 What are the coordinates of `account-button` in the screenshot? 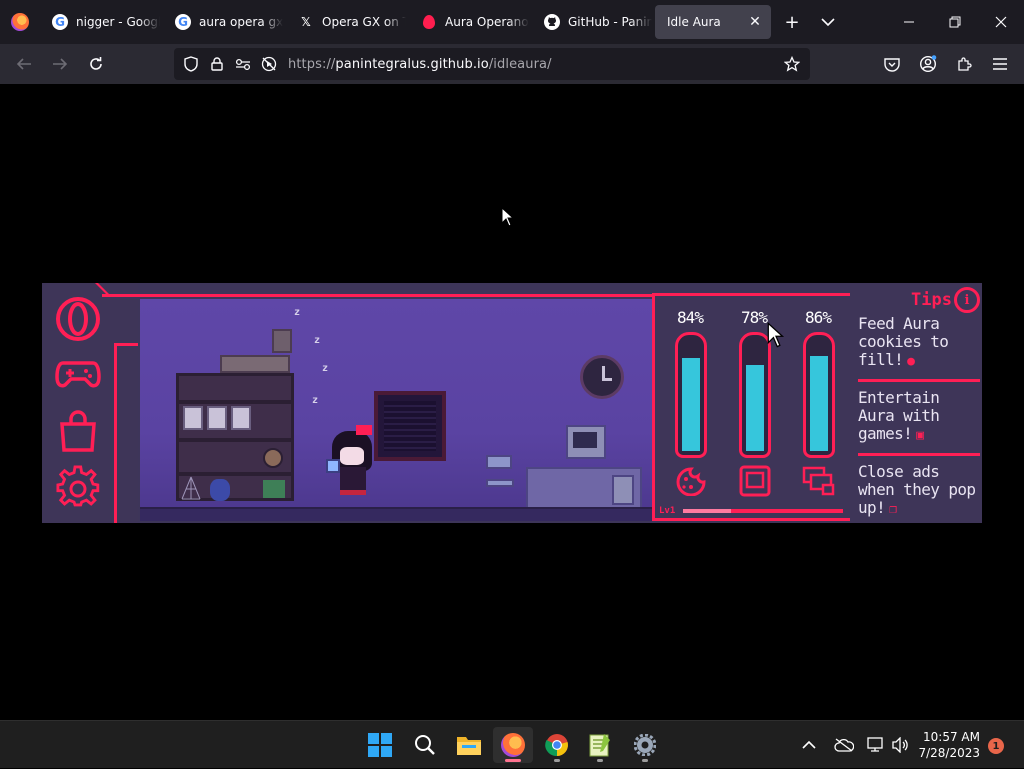 It's located at (928, 64).